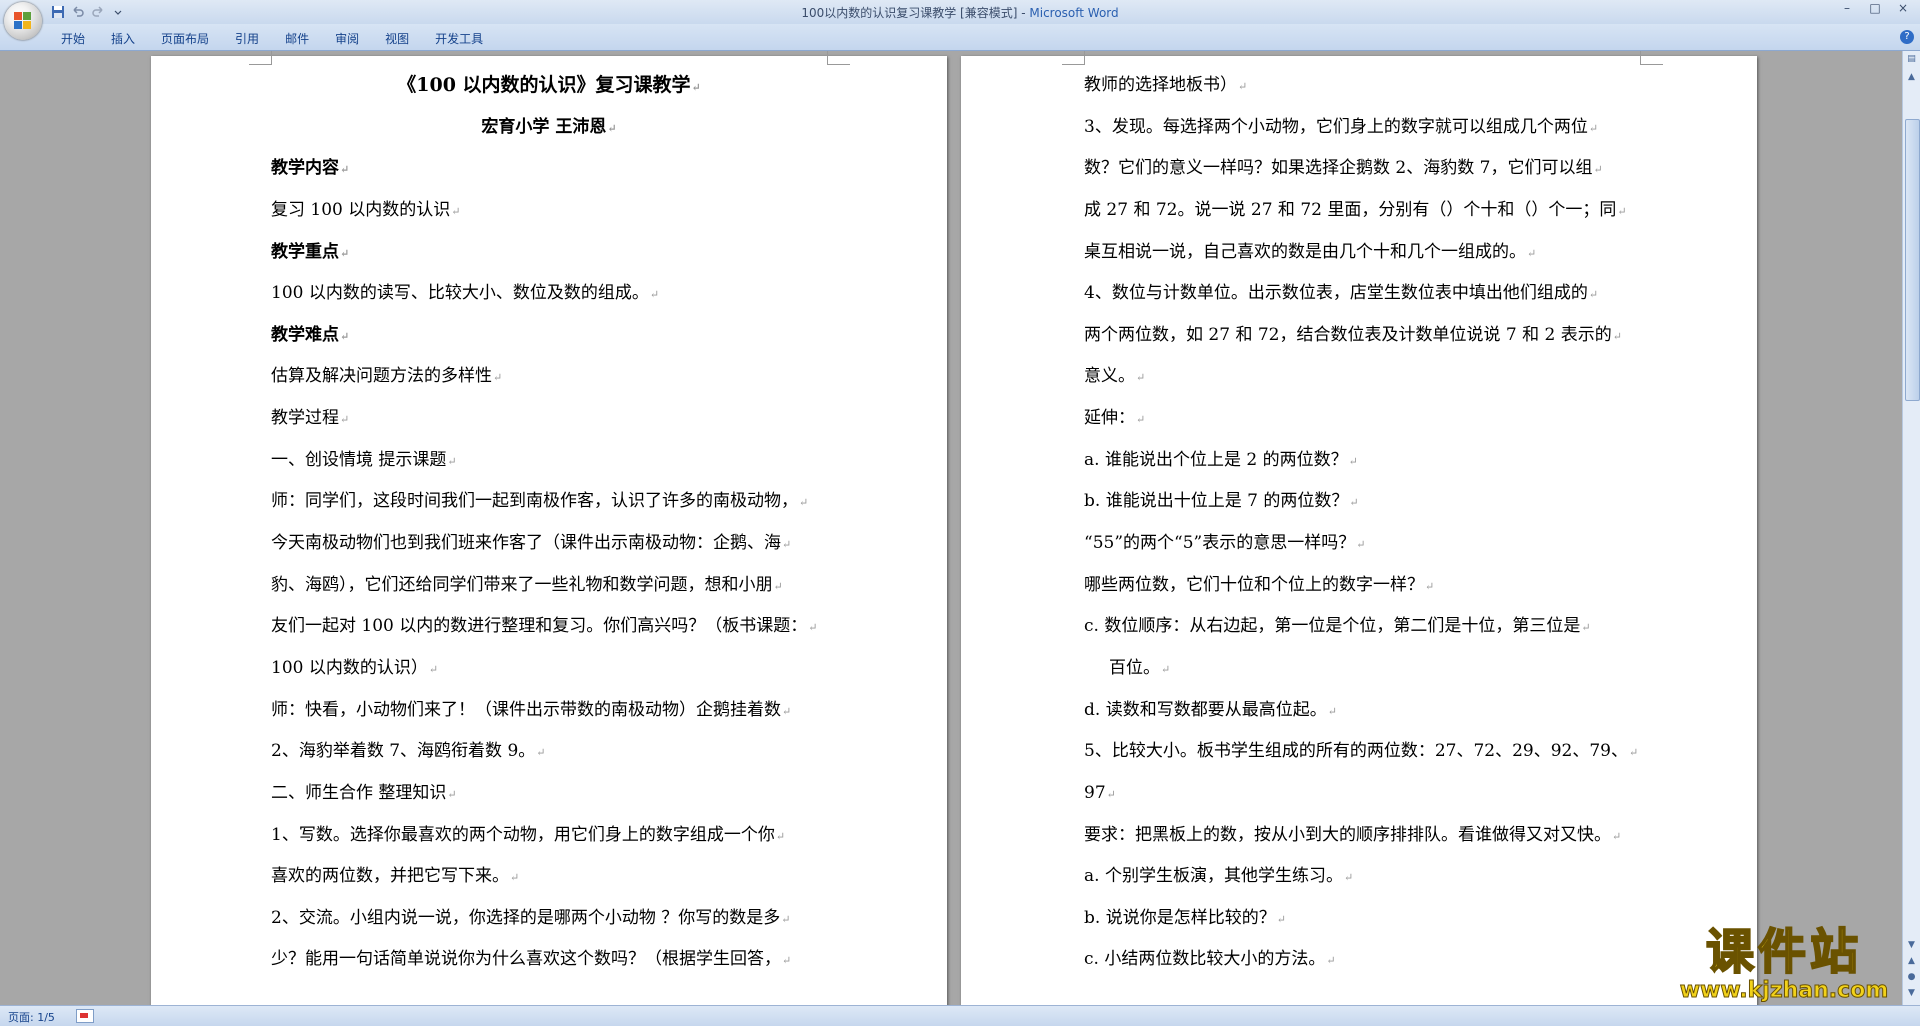 This screenshot has width=1920, height=1026. Describe the element at coordinates (1907, 37) in the screenshot. I see `help-button: ?` at that location.